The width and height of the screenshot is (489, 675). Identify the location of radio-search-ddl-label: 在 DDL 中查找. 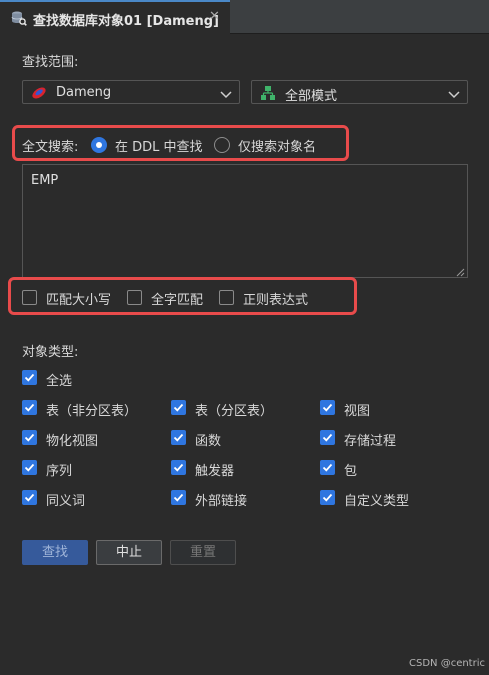
(159, 145).